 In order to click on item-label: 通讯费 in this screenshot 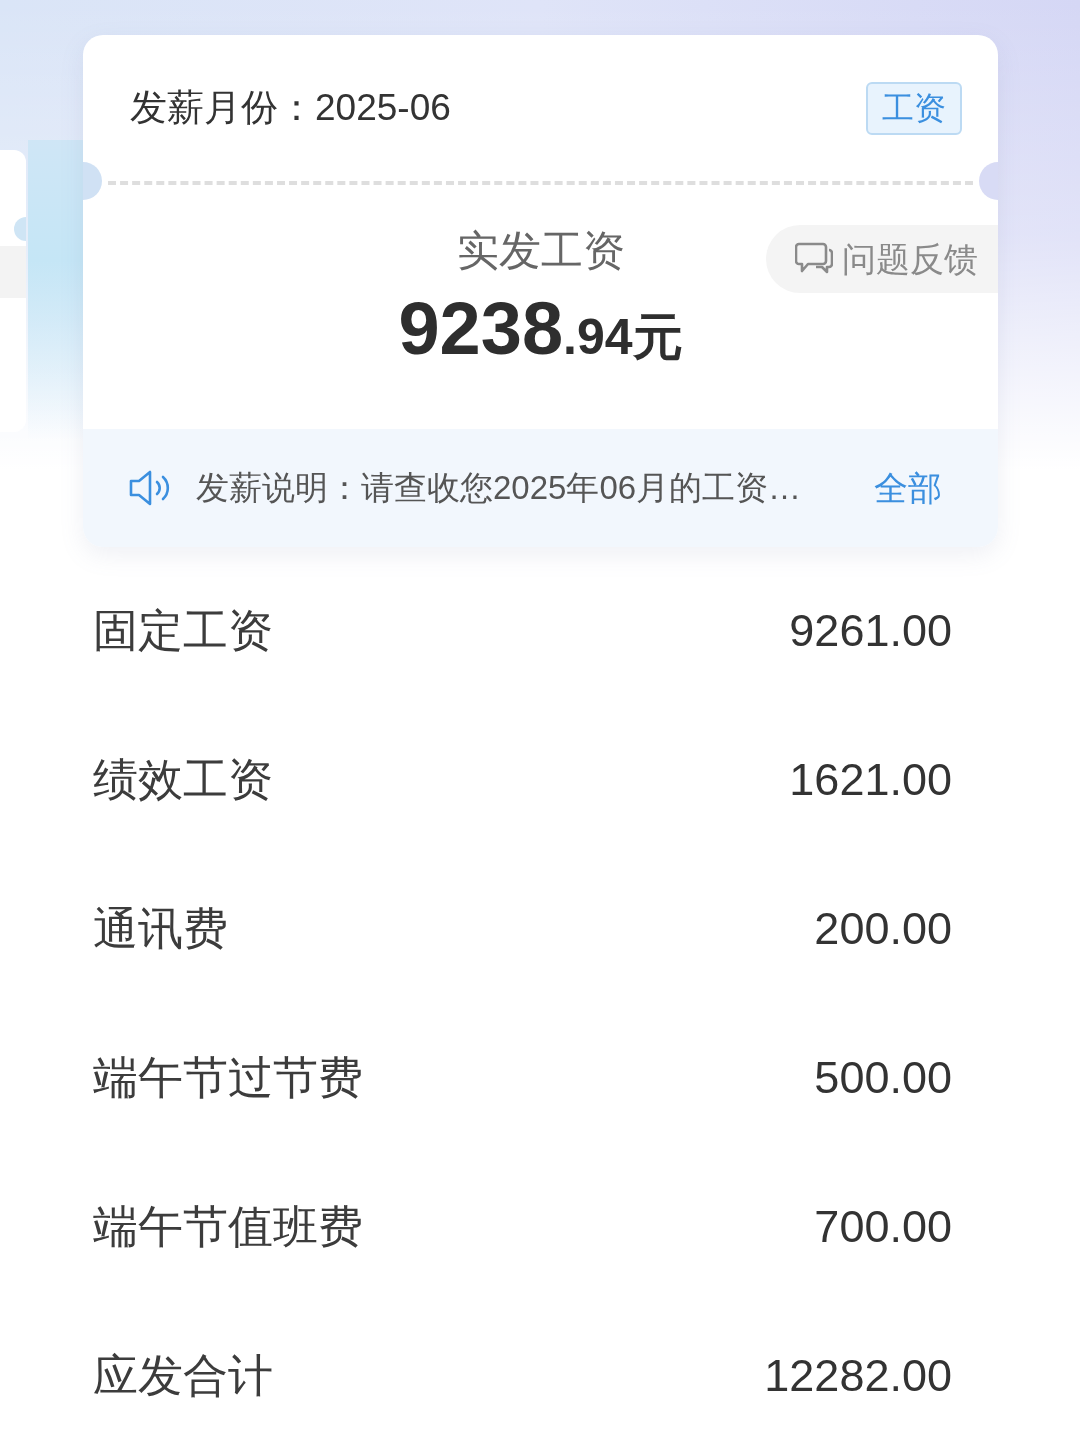, I will do `click(160, 929)`.